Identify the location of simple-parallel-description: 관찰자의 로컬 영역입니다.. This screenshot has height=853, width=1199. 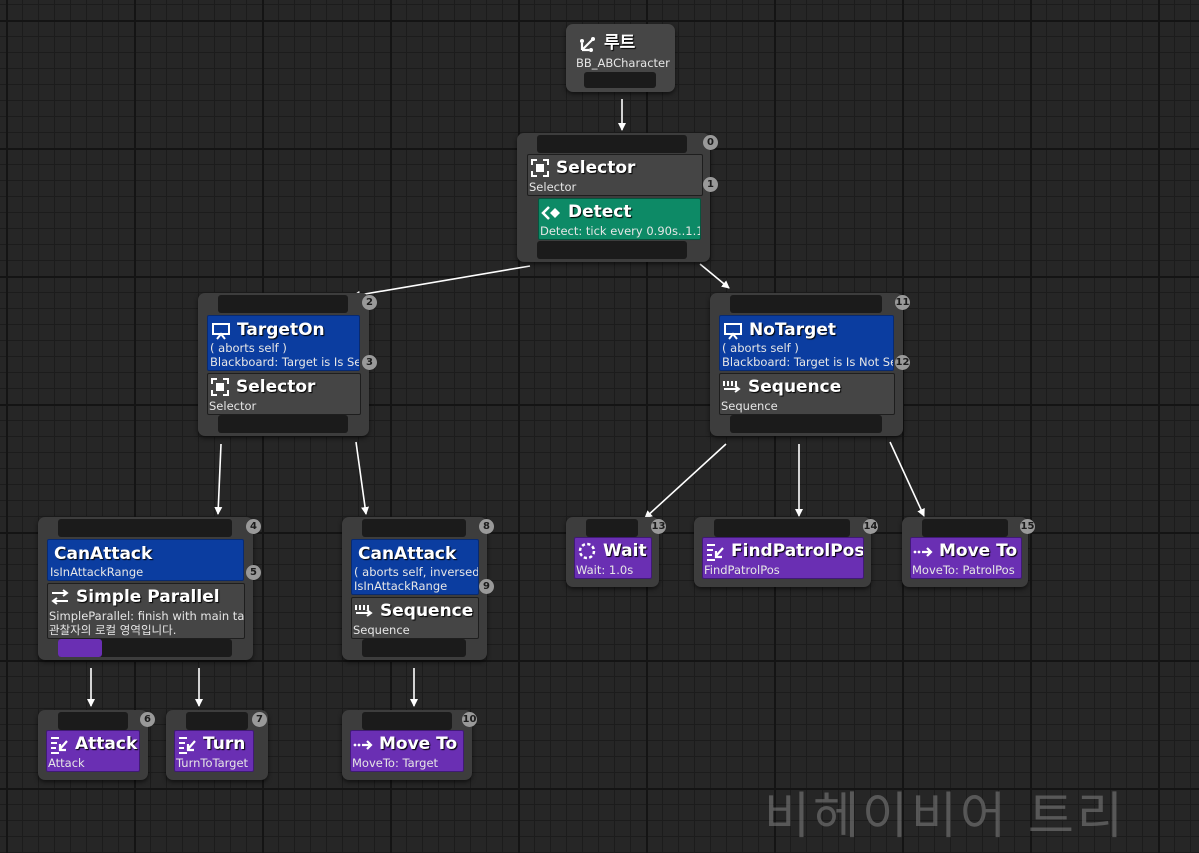
(113, 630).